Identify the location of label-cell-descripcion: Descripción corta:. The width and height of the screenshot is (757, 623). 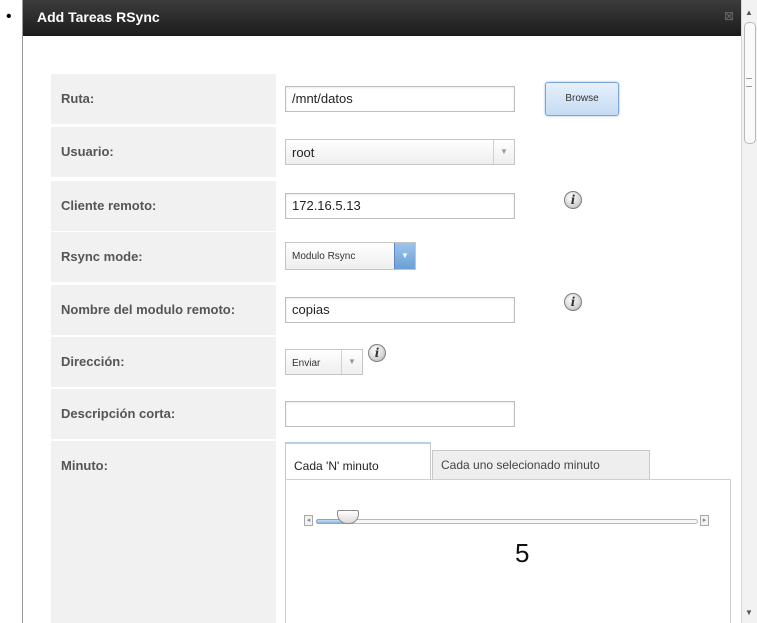
(163, 414).